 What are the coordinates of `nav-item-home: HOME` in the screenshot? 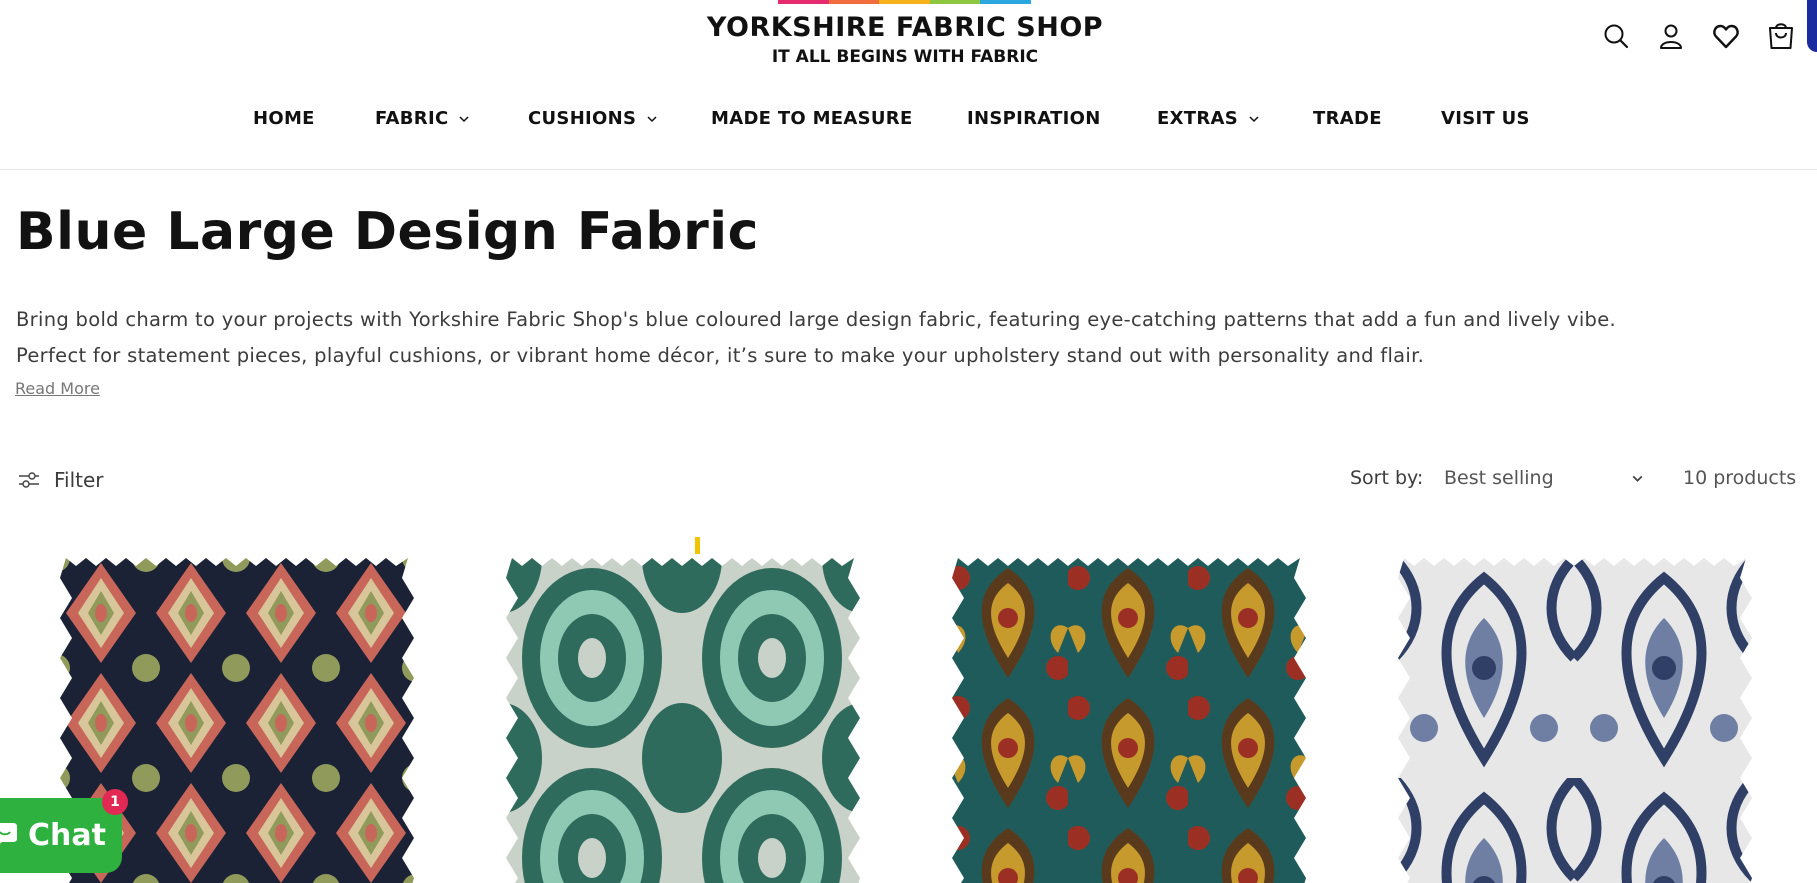 It's located at (284, 118).